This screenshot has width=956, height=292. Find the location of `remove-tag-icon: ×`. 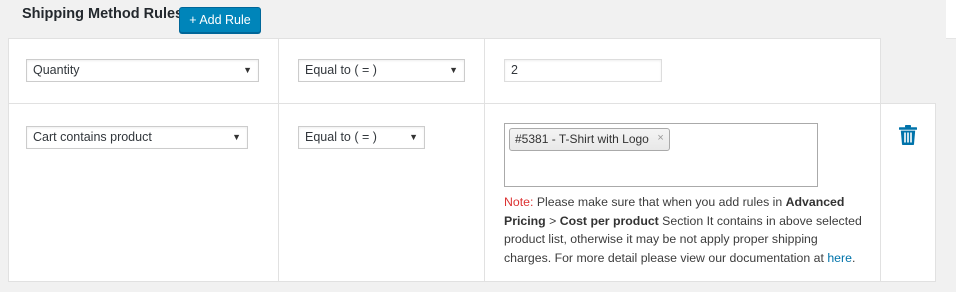

remove-tag-icon: × is located at coordinates (660, 138).